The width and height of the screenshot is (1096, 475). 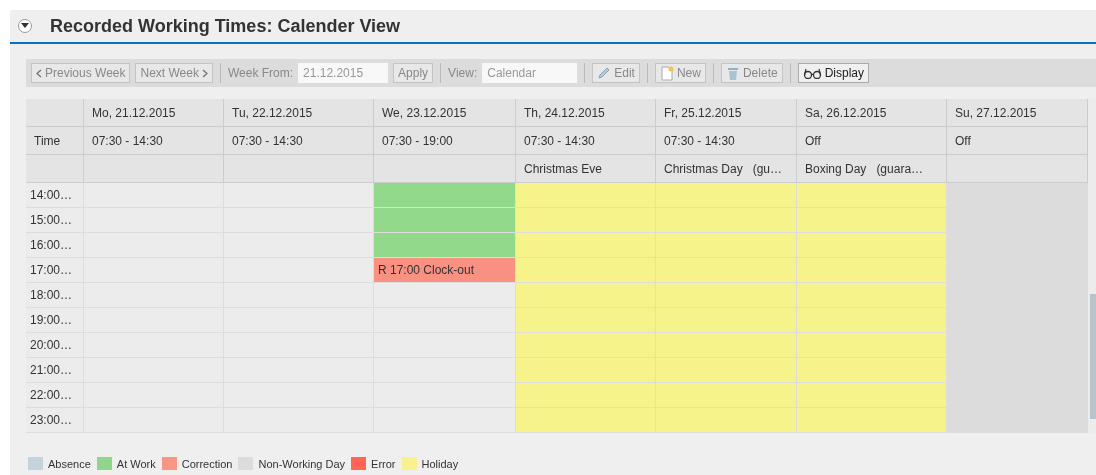 I want to click on legend-label: Absence, so click(x=69, y=463).